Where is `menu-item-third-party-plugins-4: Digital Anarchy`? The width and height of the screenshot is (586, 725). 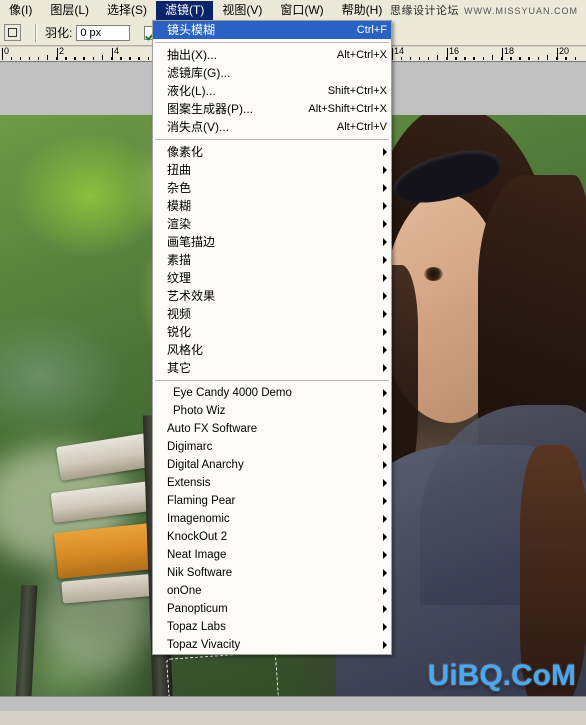 menu-item-third-party-plugins-4: Digital Anarchy is located at coordinates (272, 465).